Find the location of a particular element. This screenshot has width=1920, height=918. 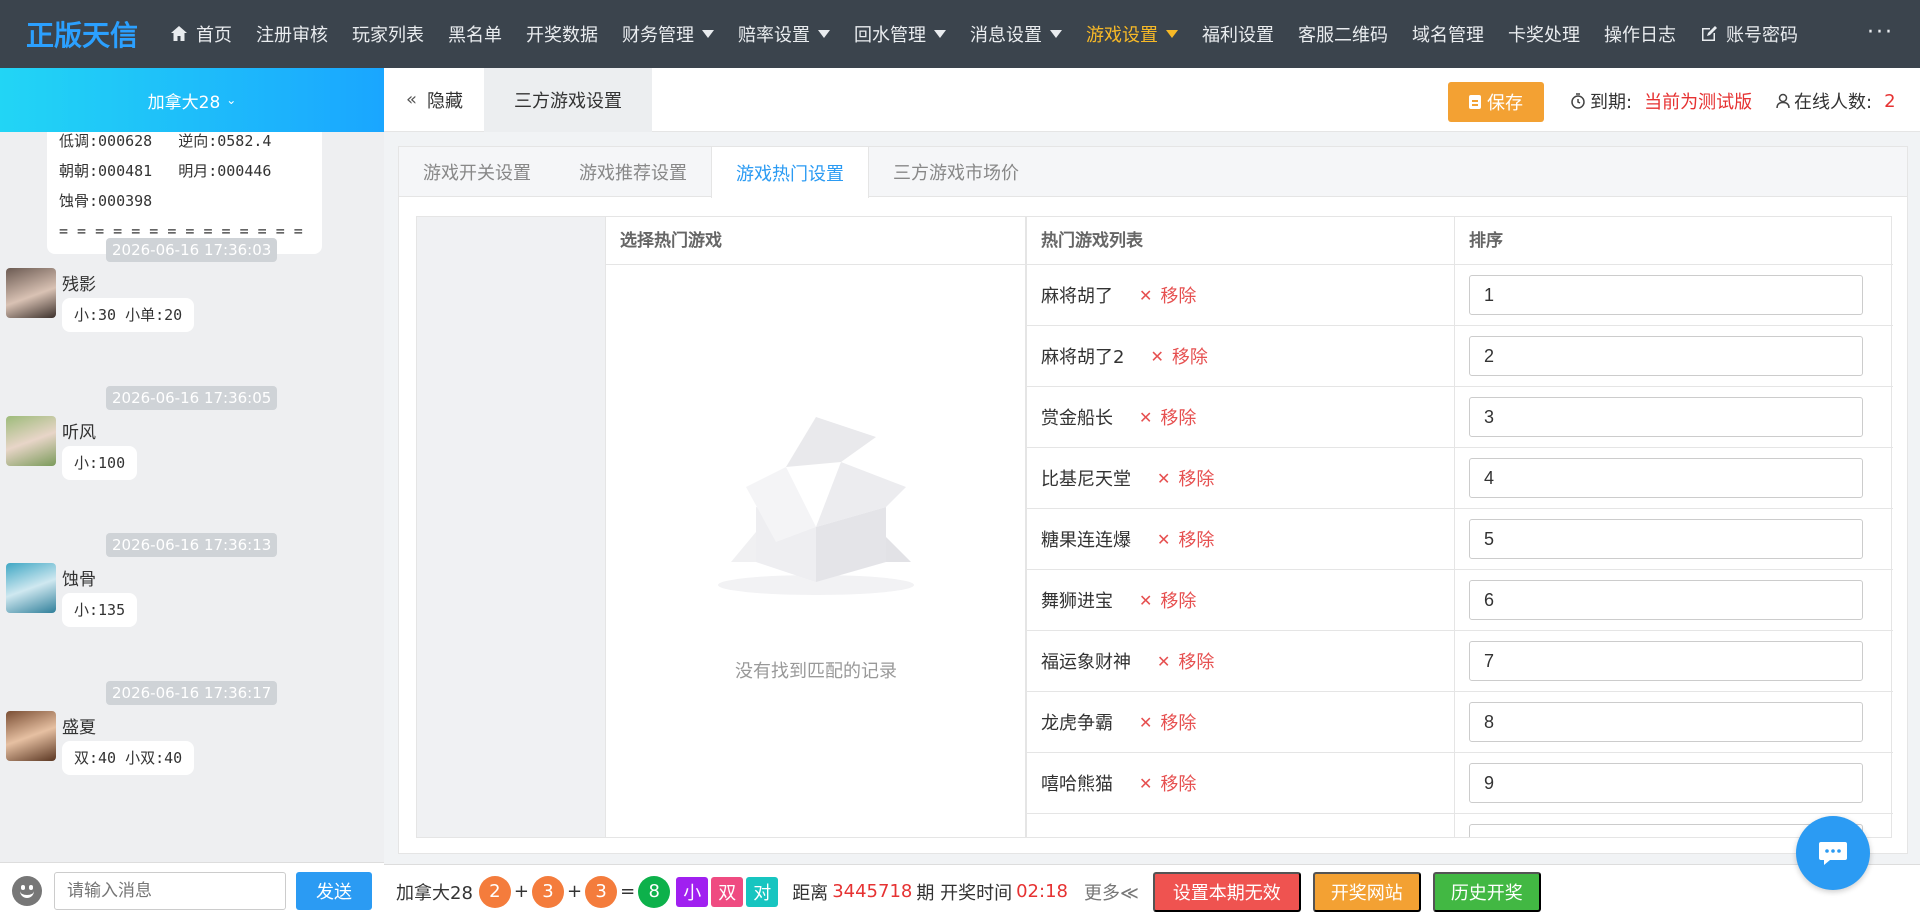

nav-item: 财务管理 is located at coordinates (668, 34).